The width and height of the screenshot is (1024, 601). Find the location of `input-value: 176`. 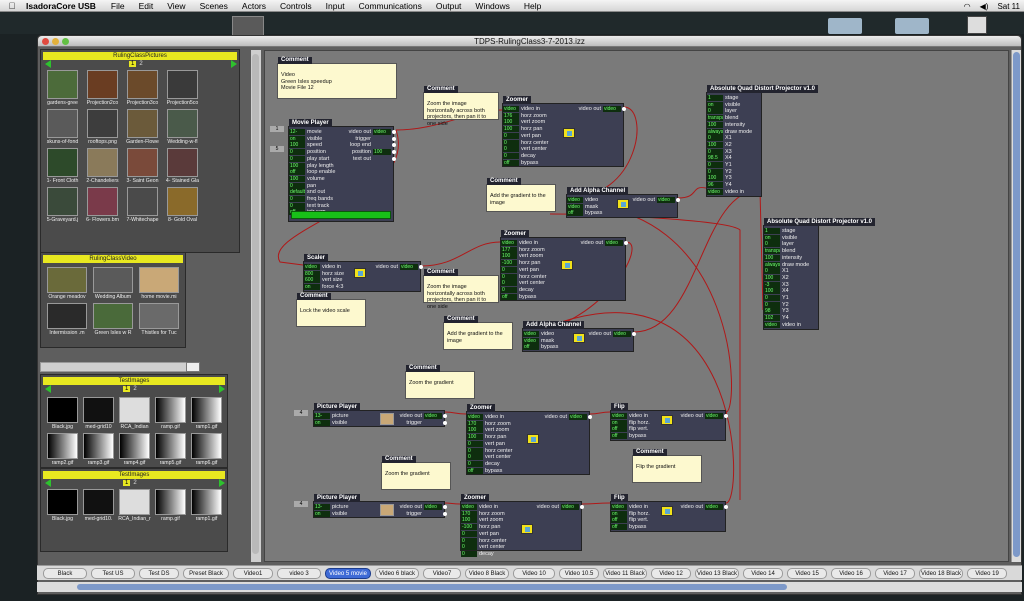

input-value: 176 is located at coordinates (511, 115).